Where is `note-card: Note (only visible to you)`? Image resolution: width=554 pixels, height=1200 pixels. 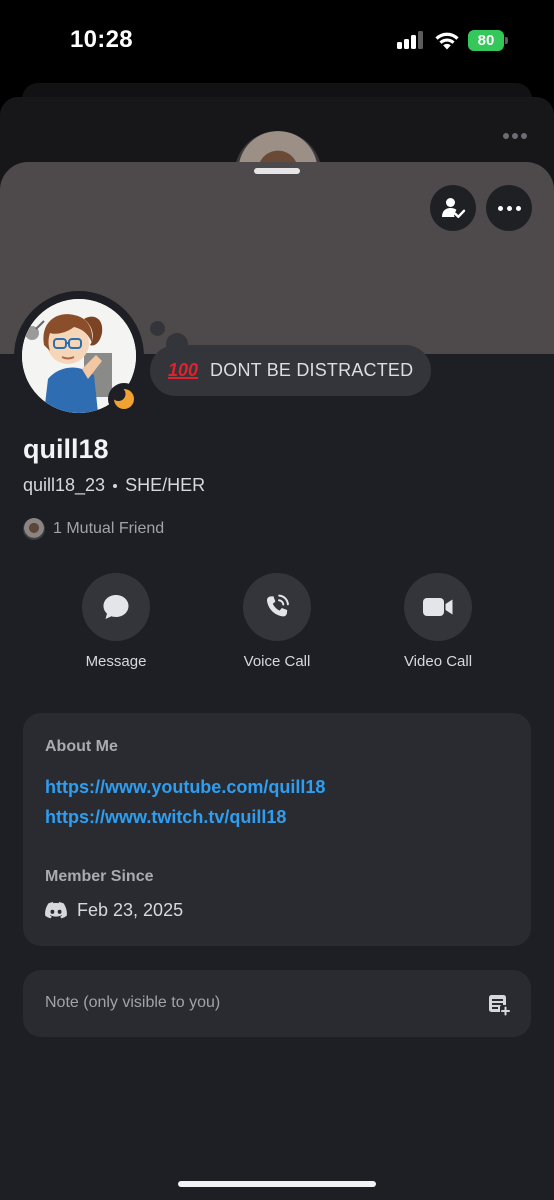
note-card: Note (only visible to you) is located at coordinates (277, 1003).